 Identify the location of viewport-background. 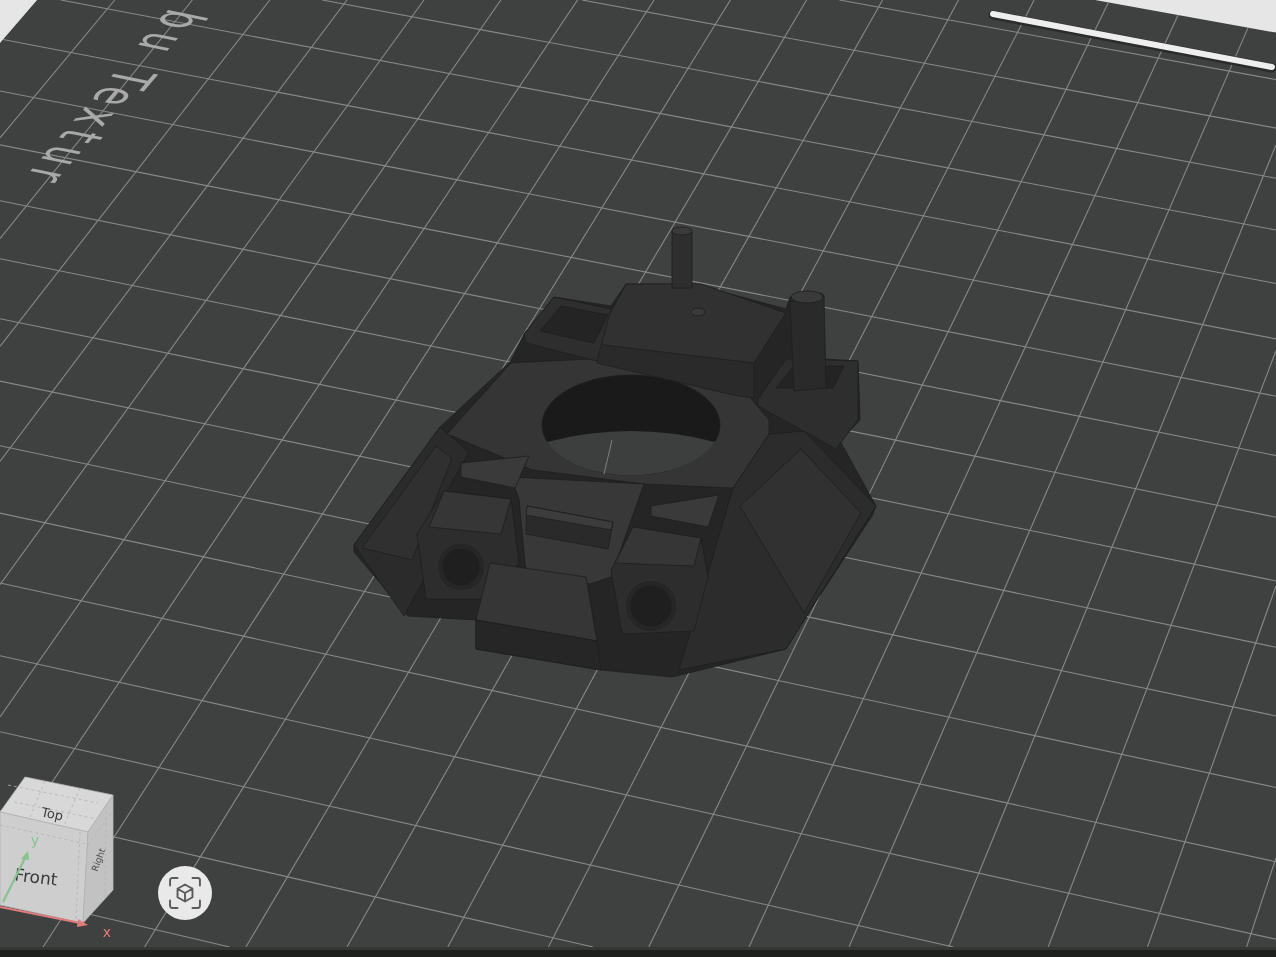
(19, 22).